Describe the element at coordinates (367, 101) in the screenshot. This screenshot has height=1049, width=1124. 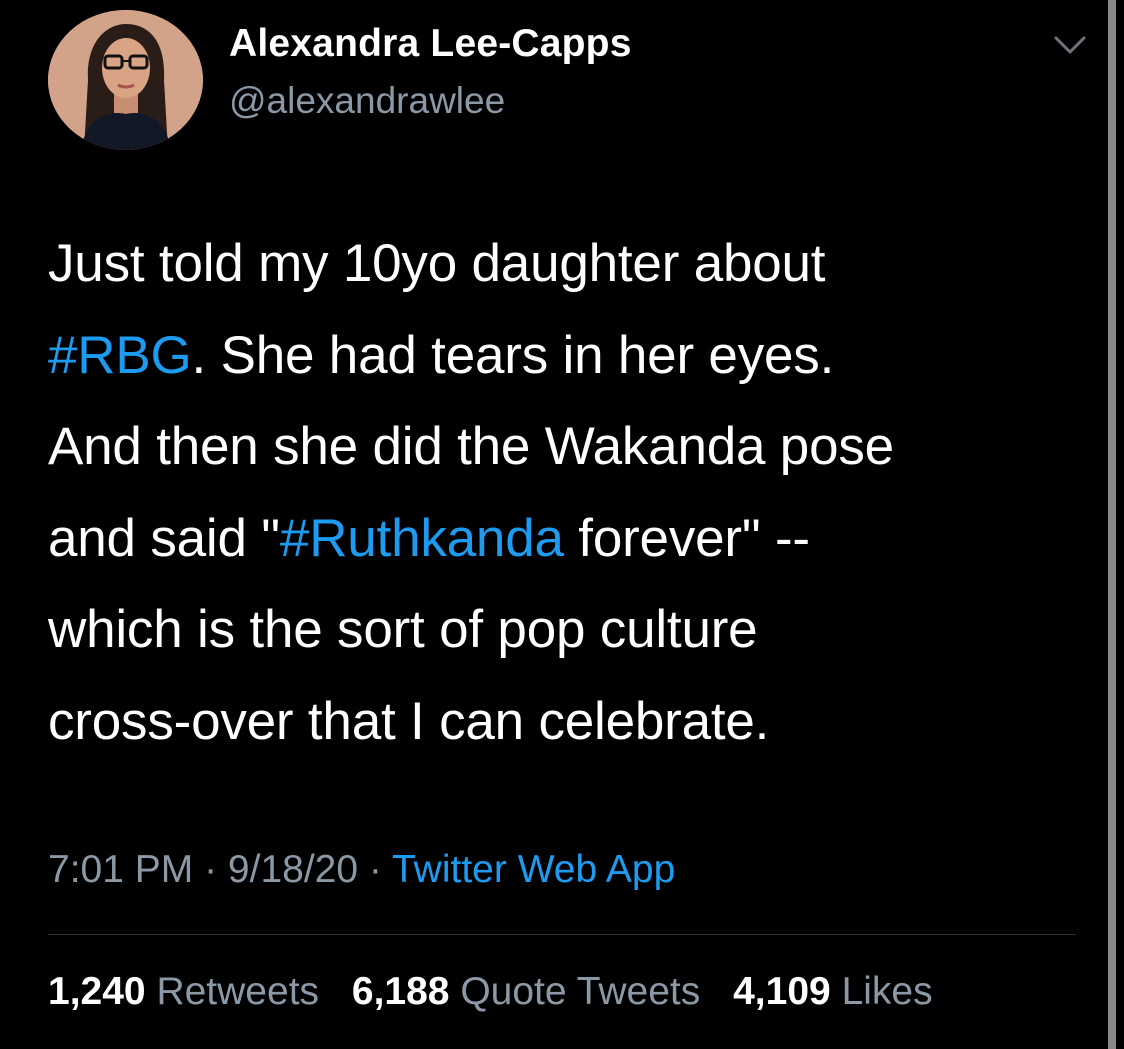
I see `author-handle: @alexandrawlee` at that location.